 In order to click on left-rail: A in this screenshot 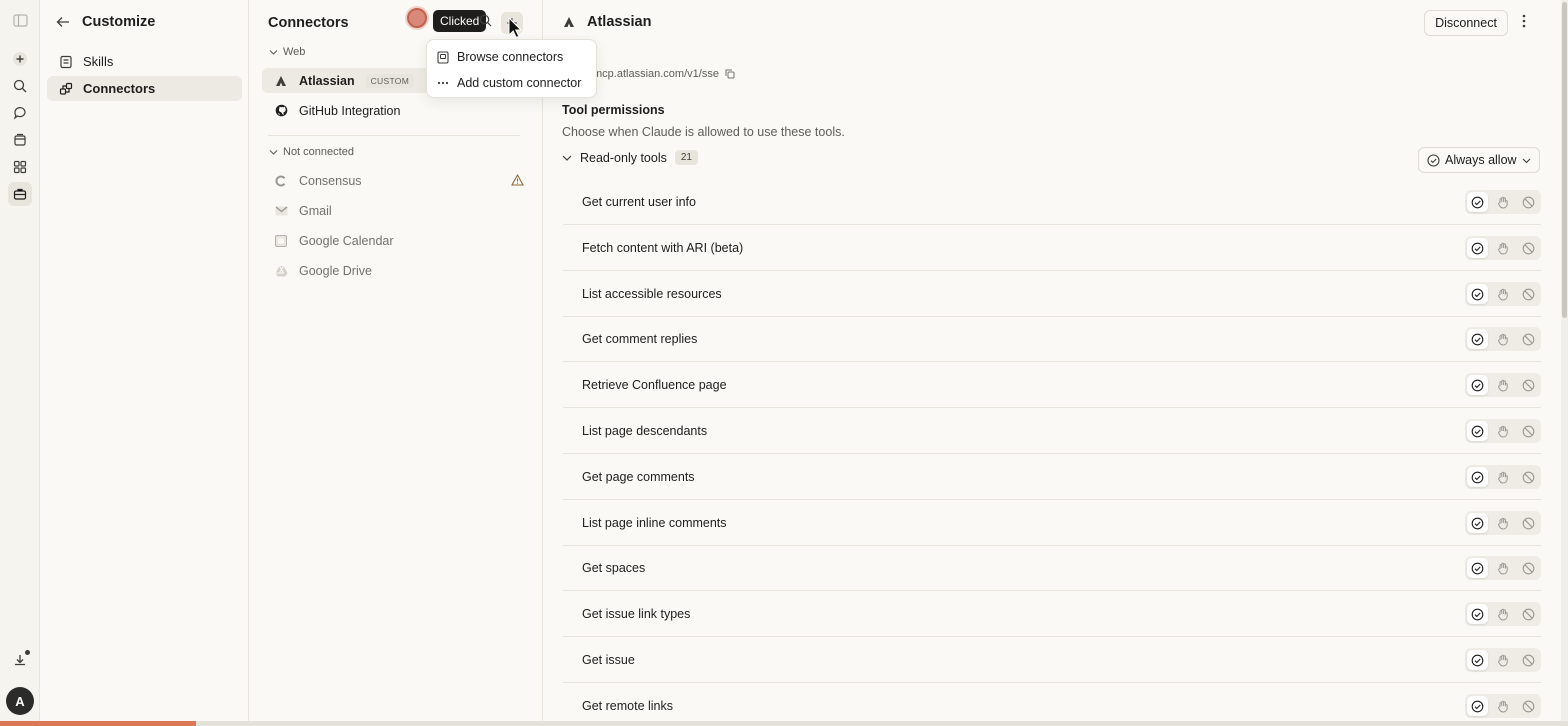, I will do `click(20, 363)`.